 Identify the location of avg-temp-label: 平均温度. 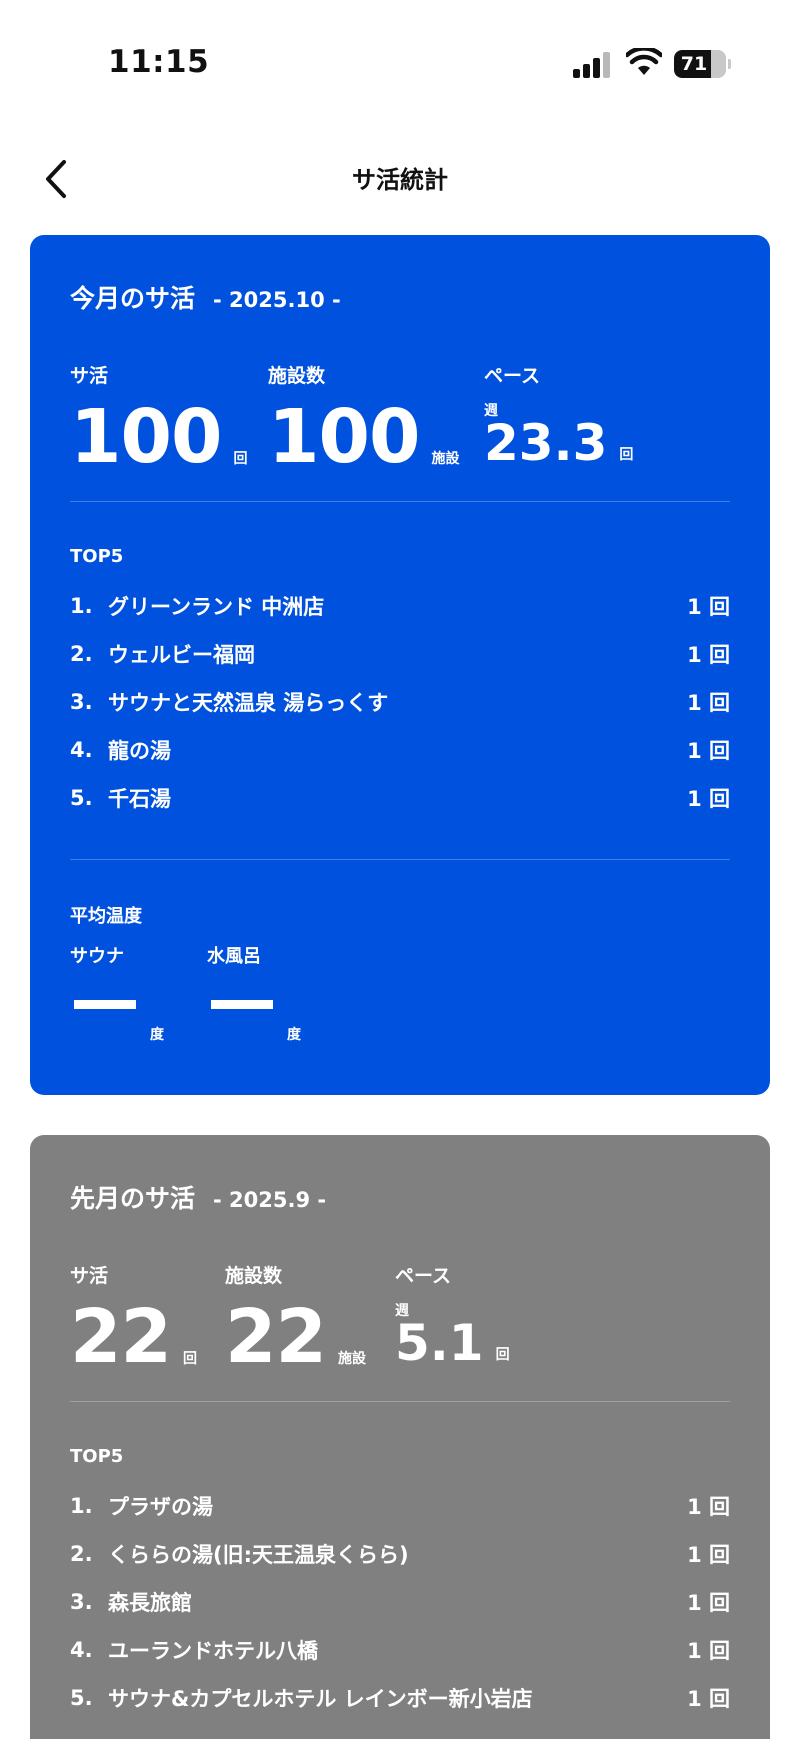
(106, 916).